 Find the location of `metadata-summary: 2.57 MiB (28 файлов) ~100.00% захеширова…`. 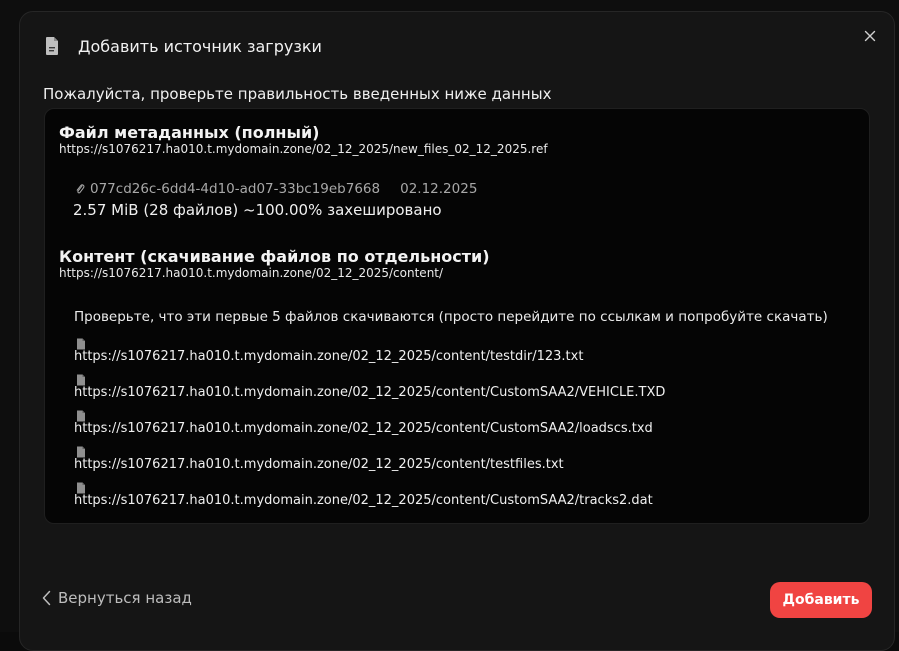

metadata-summary: 2.57 MiB (28 файлов) ~100.00% захеширова… is located at coordinates (257, 210).